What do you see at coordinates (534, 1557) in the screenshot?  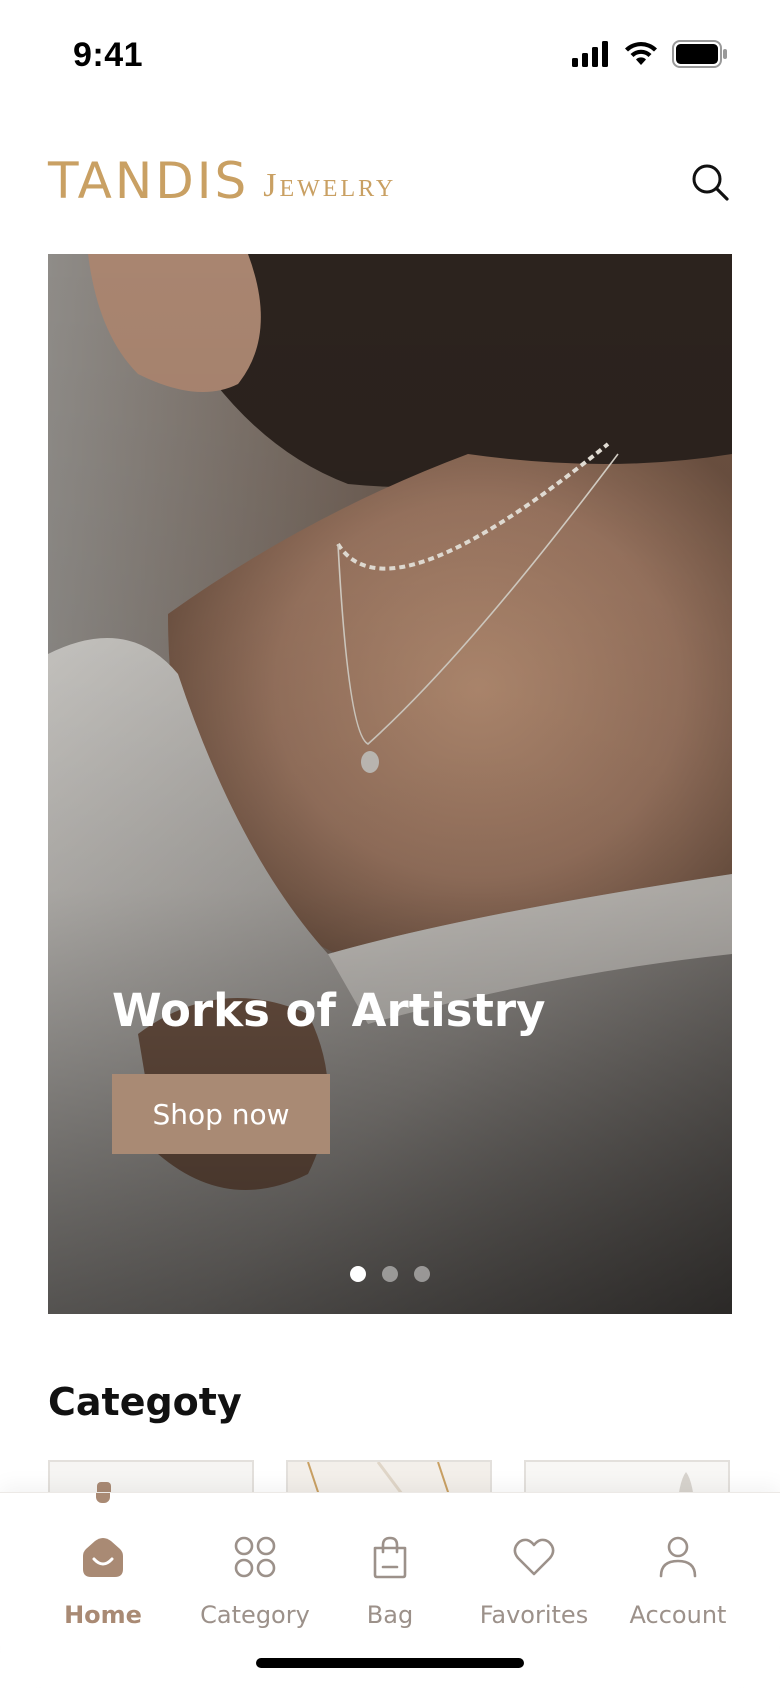 I see `heart-icon` at bounding box center [534, 1557].